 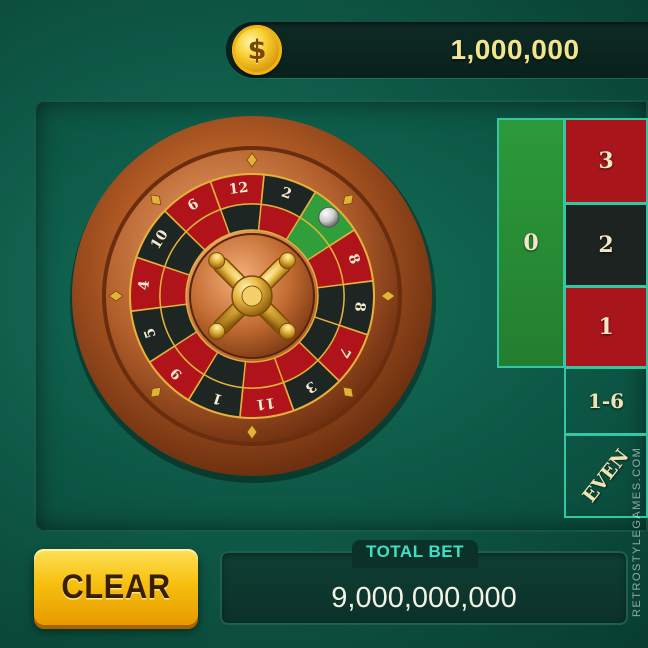 What do you see at coordinates (637, 531) in the screenshot?
I see `watermark-text: RETROSTYLEGAMES.COM` at bounding box center [637, 531].